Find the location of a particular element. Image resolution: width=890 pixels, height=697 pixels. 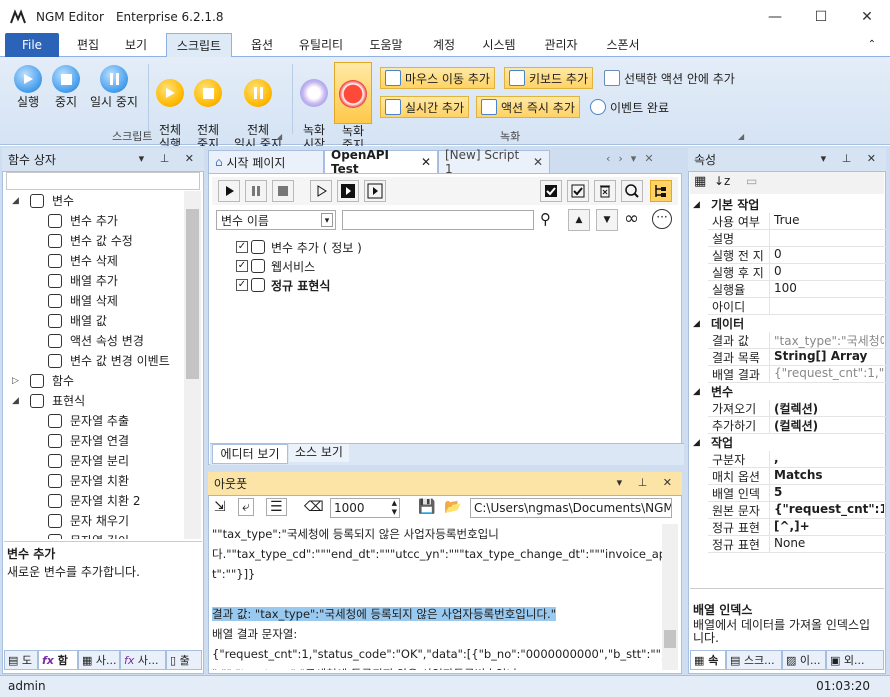

add-action-now-button: 액션 즉시 추가 is located at coordinates (528, 107).